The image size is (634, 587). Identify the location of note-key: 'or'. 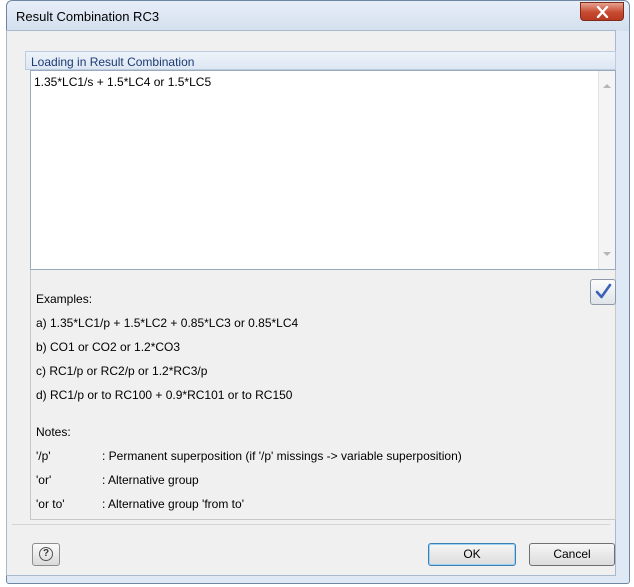
(44, 480).